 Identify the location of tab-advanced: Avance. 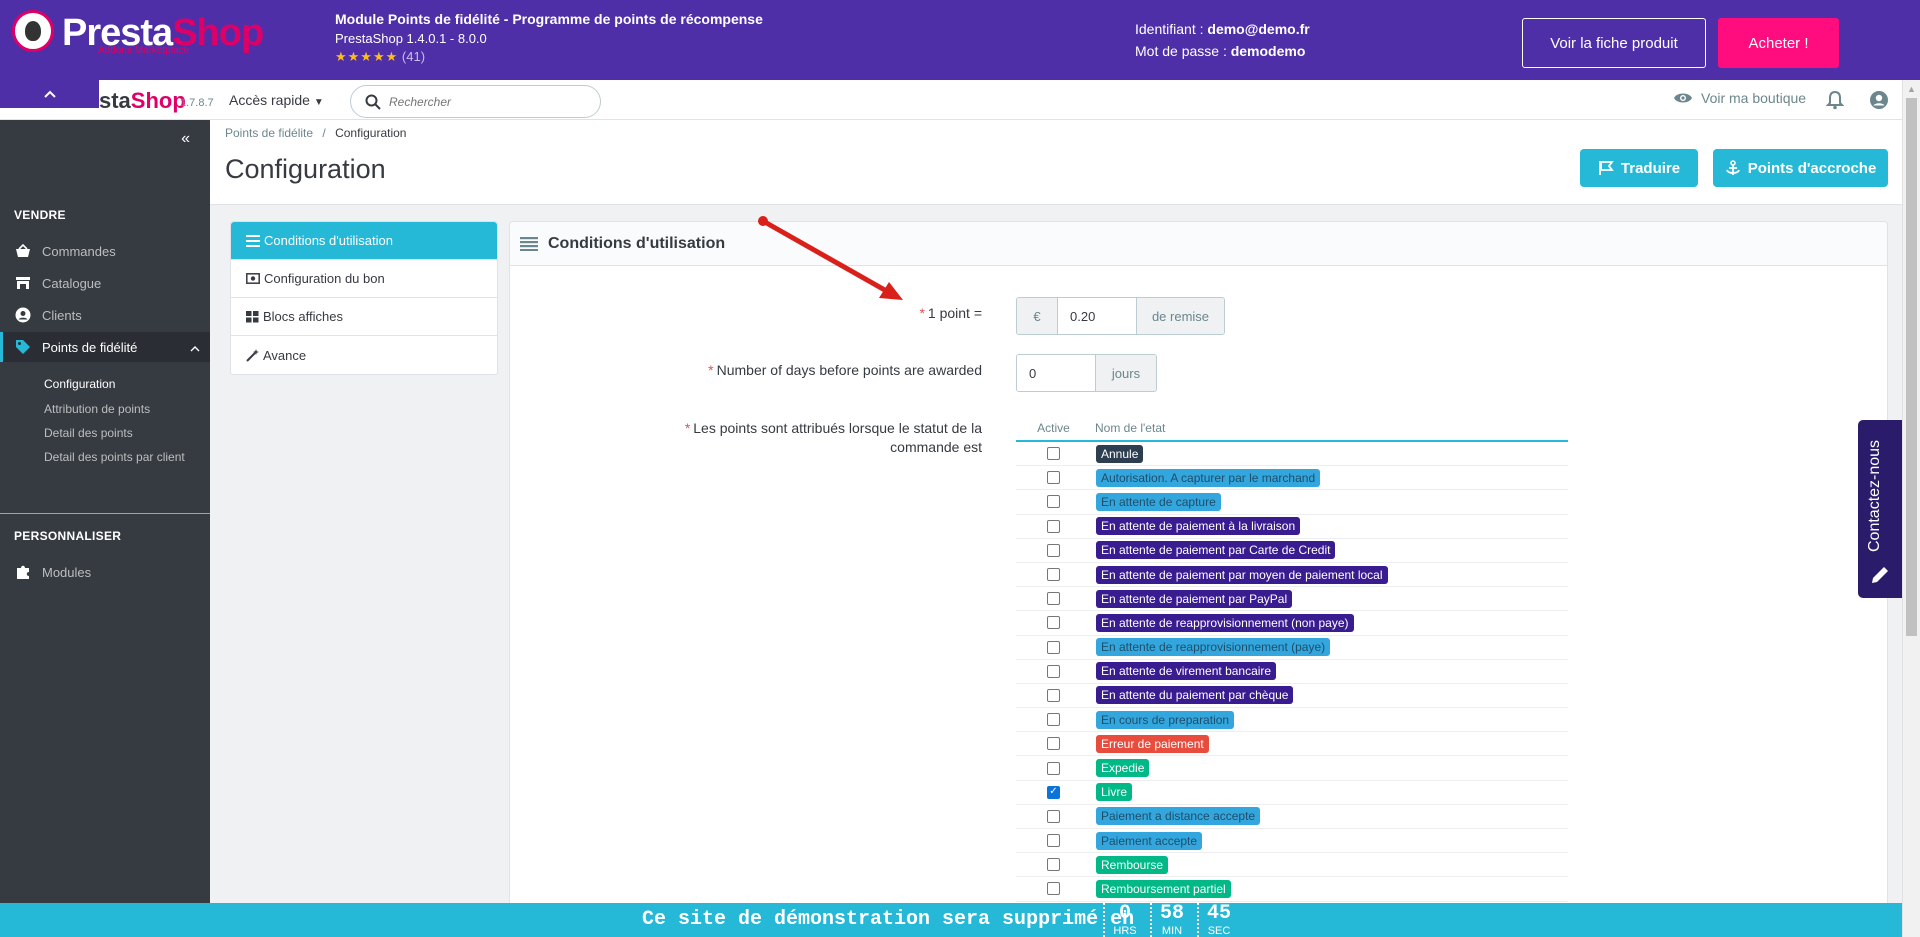
(364, 355).